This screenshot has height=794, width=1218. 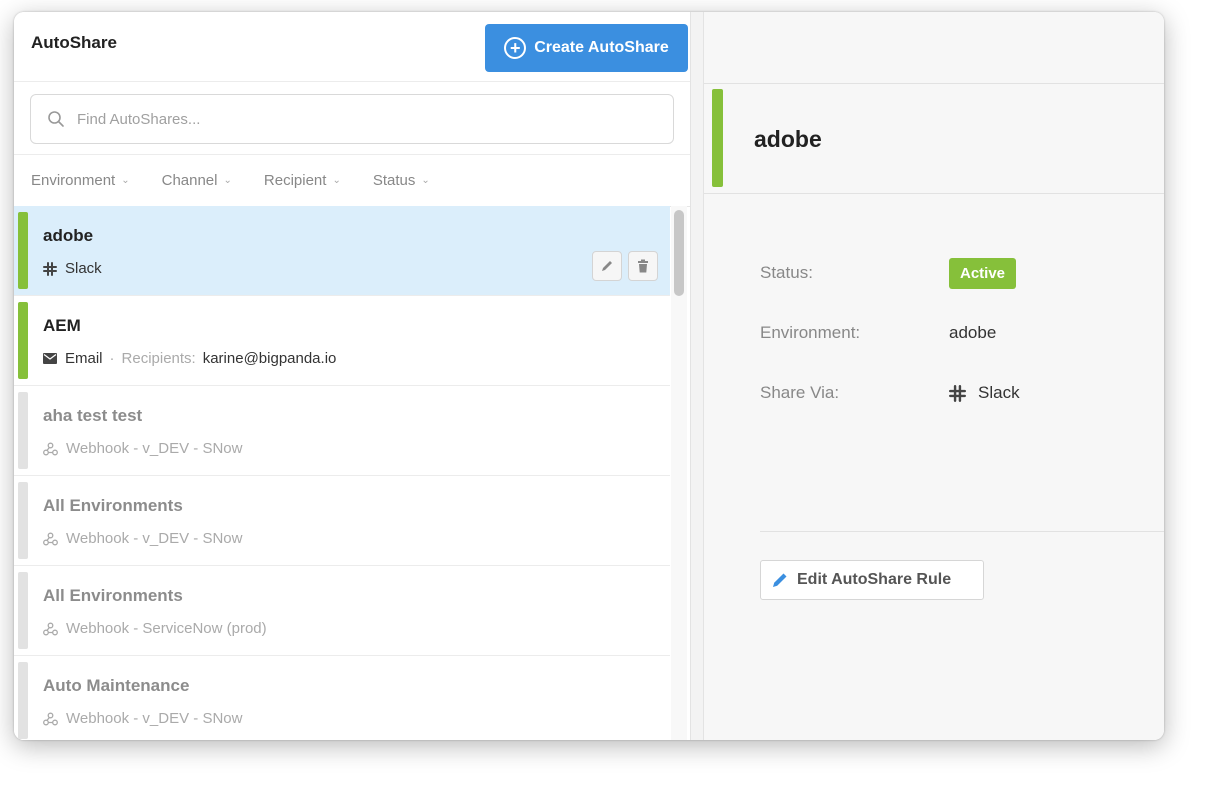 I want to click on filter-recipient-label: Recipient, so click(x=295, y=180).